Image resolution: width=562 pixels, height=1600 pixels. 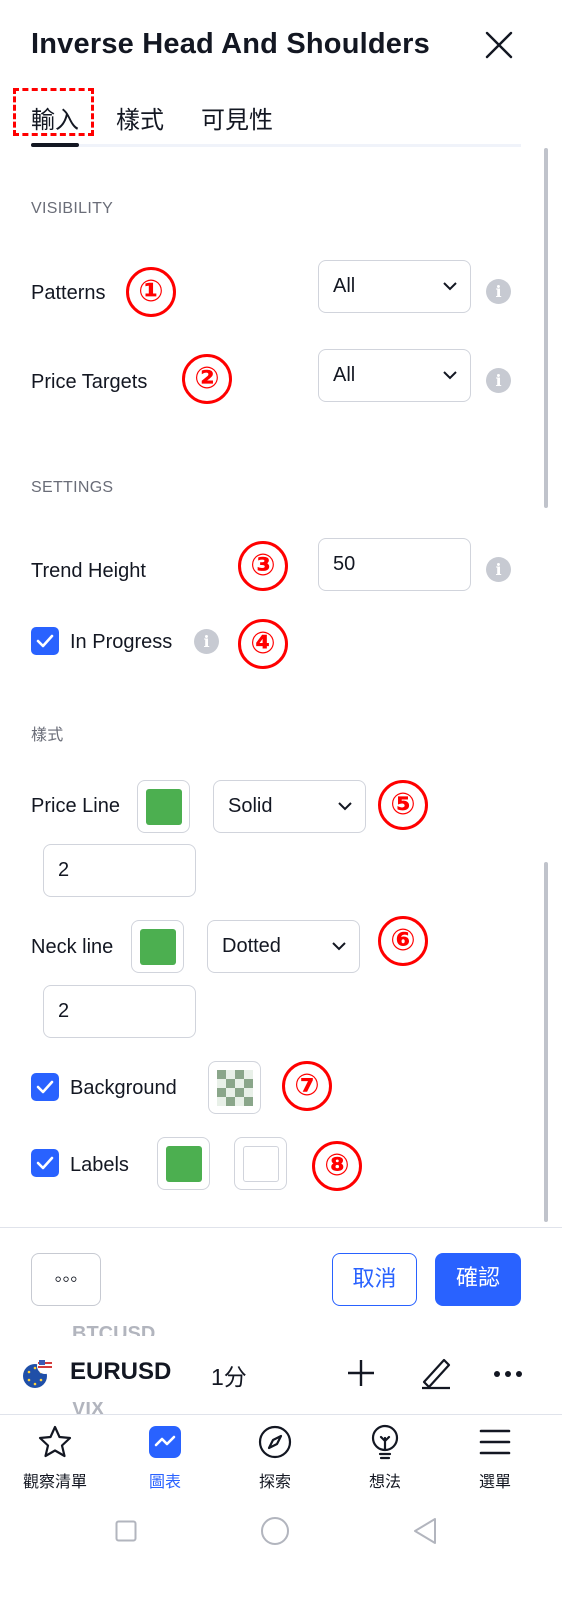 I want to click on tab-style: 樣式, so click(x=140, y=117).